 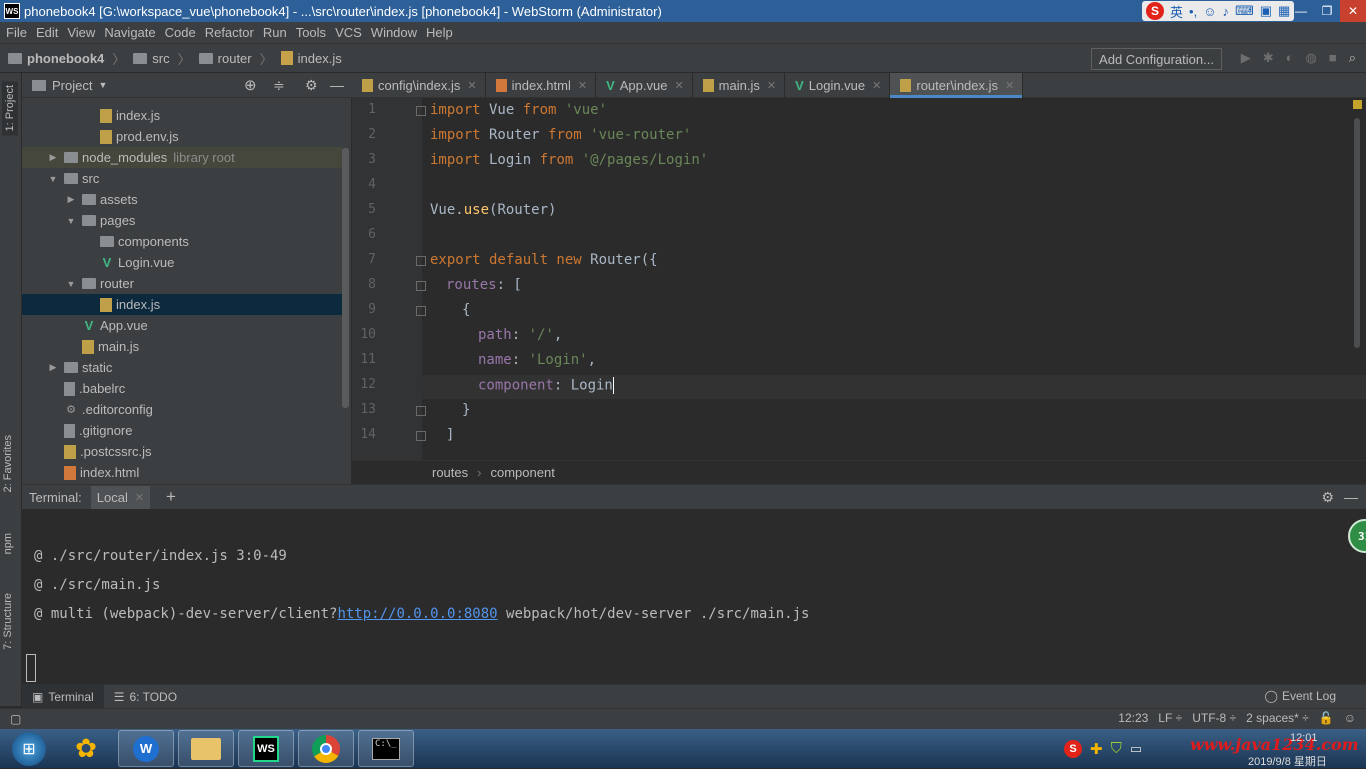 What do you see at coordinates (182, 409) in the screenshot?
I see `tree-item: ⚙ .editorconfig` at bounding box center [182, 409].